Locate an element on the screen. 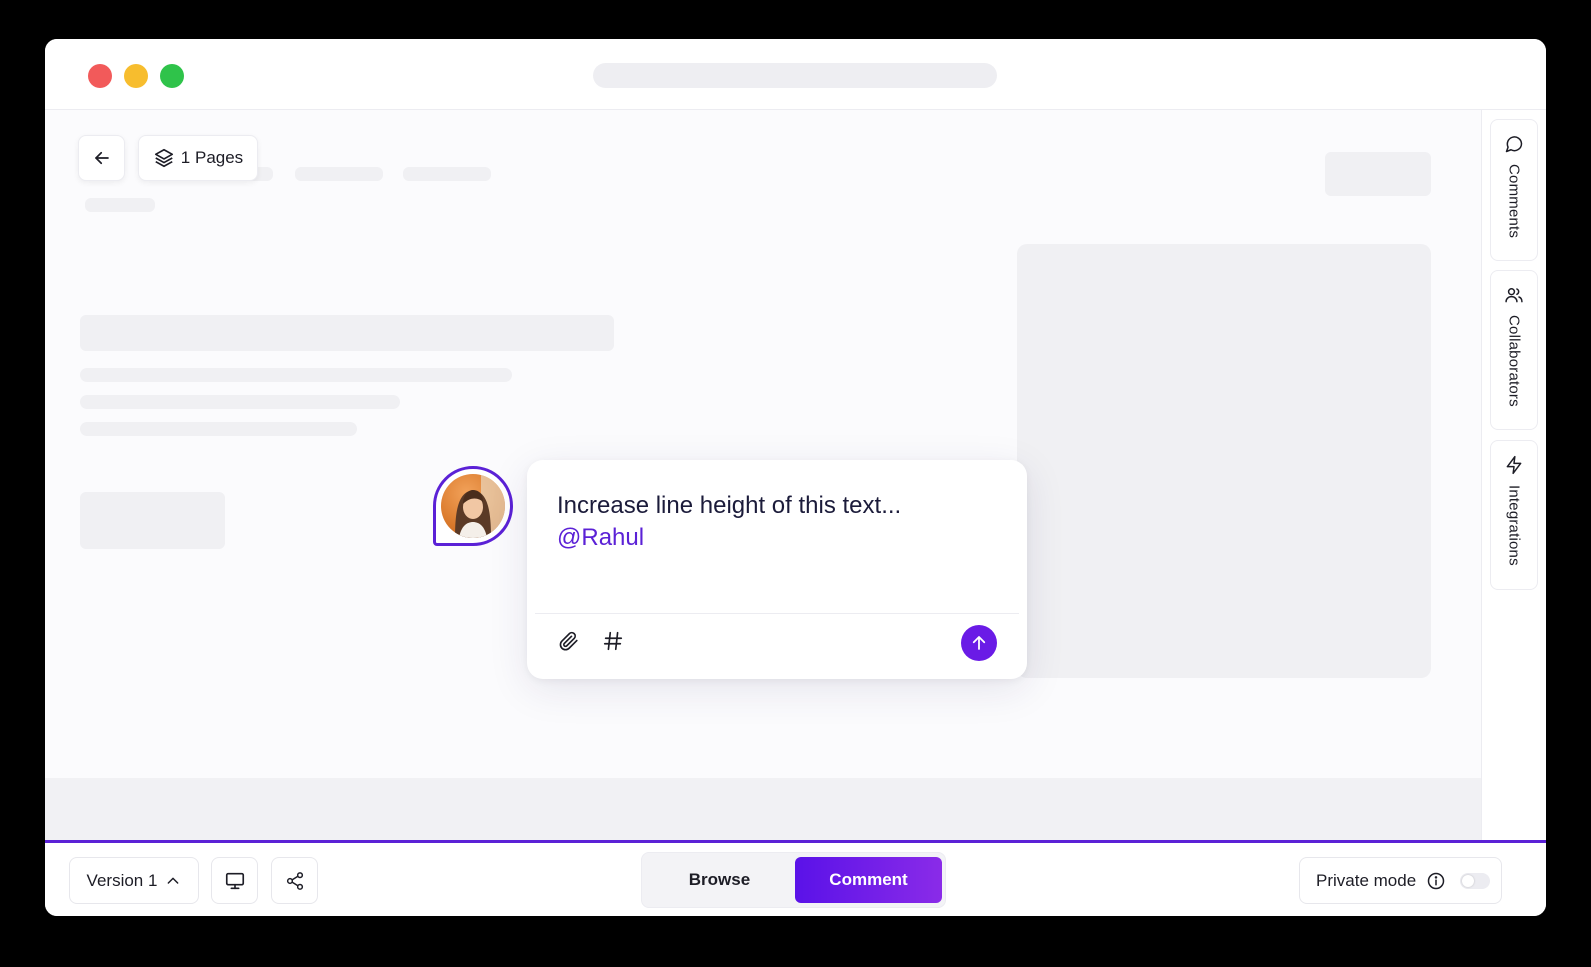  bottom-toolbar: Version 1 Browse Comment Private mode is located at coordinates (795, 879).